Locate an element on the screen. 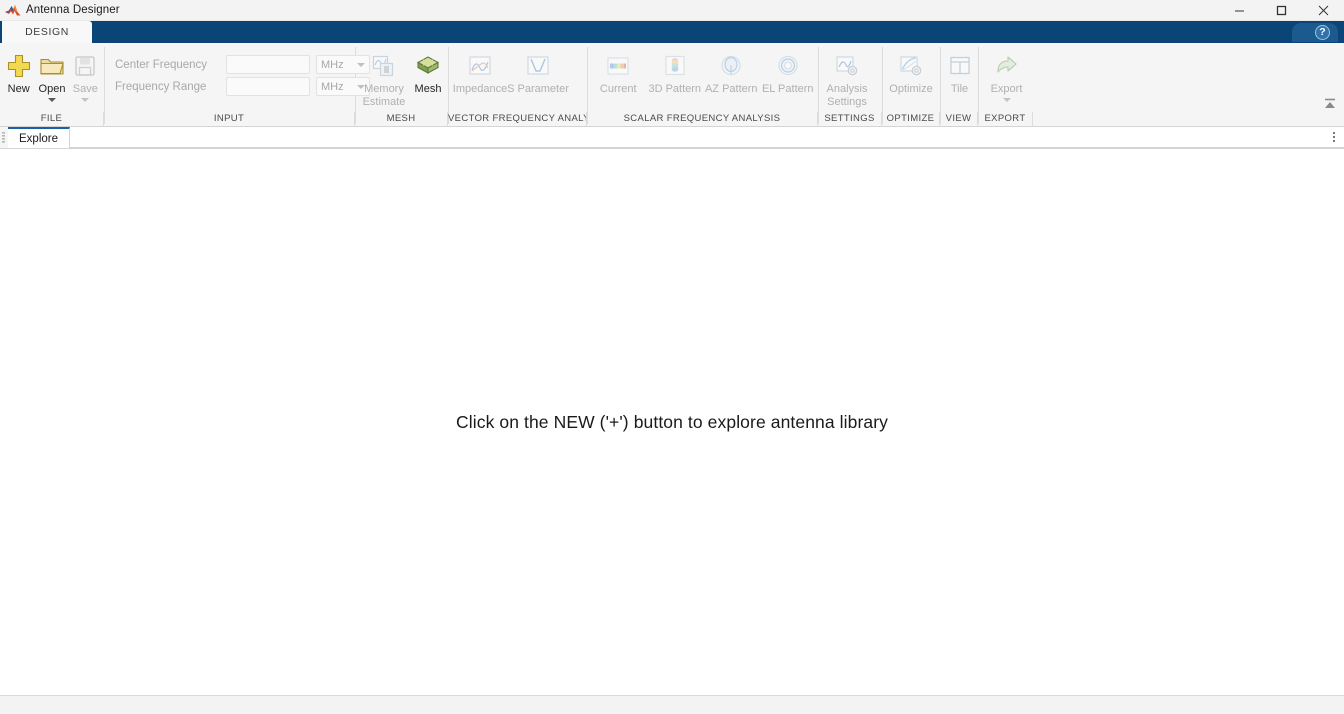  vertical-dots-icon is located at coordinates (1334, 137).